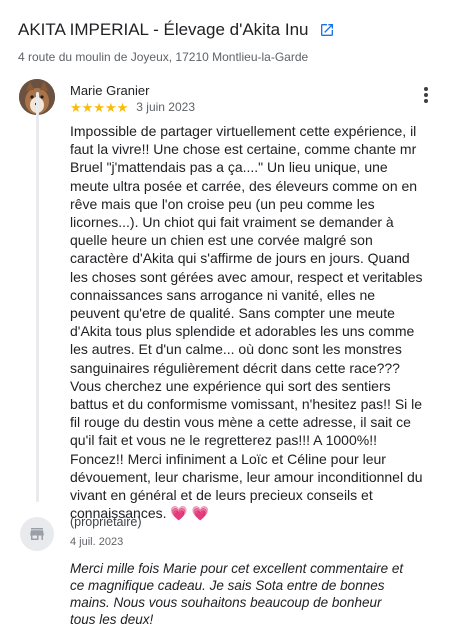 This screenshot has height=635, width=452. What do you see at coordinates (99, 107) in the screenshot?
I see `star-rating: ★★★★★` at bounding box center [99, 107].